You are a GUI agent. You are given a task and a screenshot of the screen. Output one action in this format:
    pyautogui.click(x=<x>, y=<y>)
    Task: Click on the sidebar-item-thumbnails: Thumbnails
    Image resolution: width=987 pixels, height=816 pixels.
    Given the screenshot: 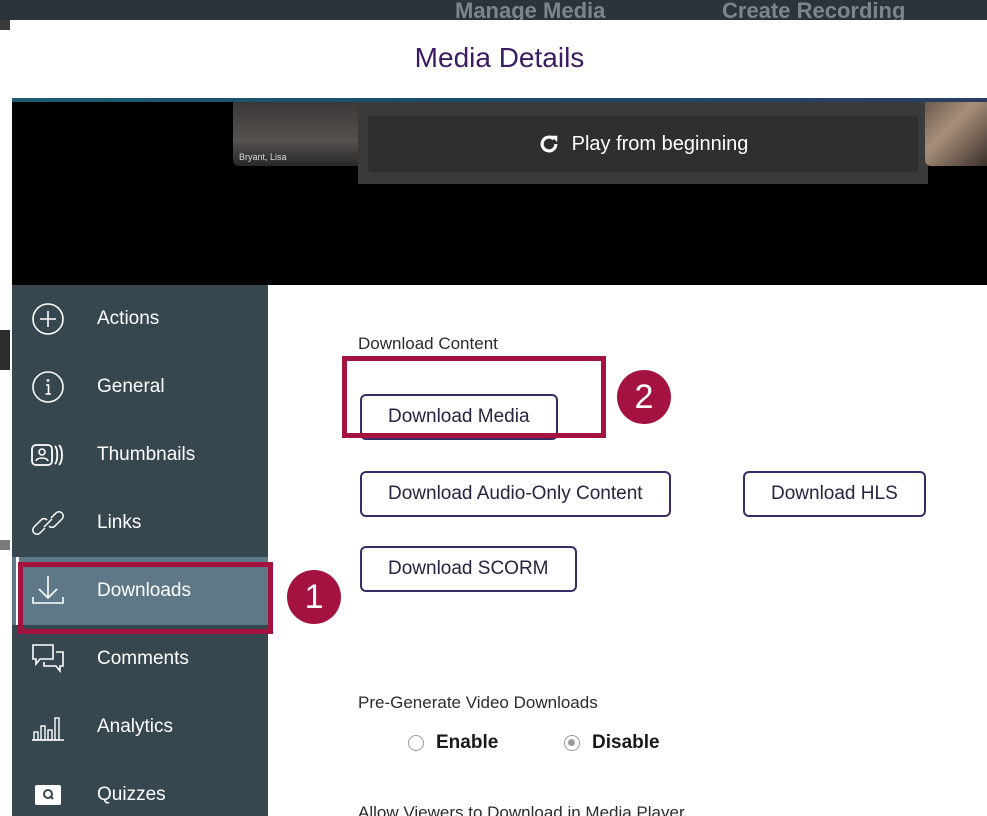 What is the action you would take?
    pyautogui.click(x=140, y=455)
    